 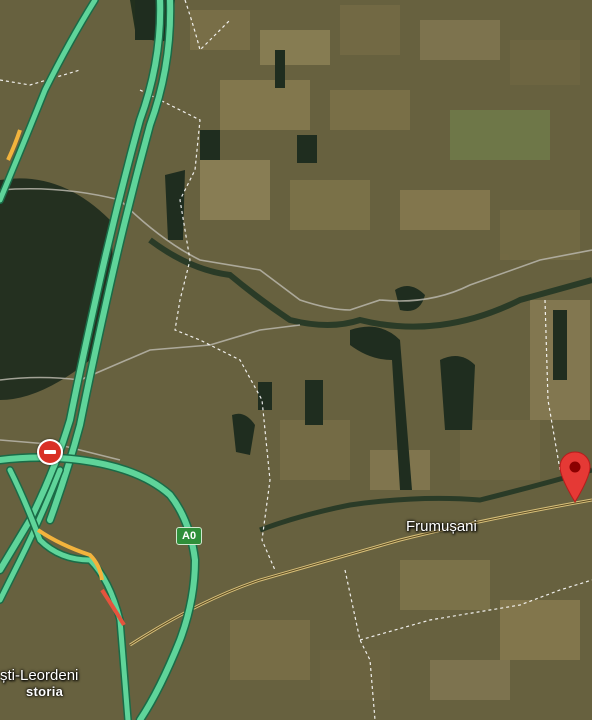 I want to click on place-label-frumusani: Frumușani, so click(x=441, y=526).